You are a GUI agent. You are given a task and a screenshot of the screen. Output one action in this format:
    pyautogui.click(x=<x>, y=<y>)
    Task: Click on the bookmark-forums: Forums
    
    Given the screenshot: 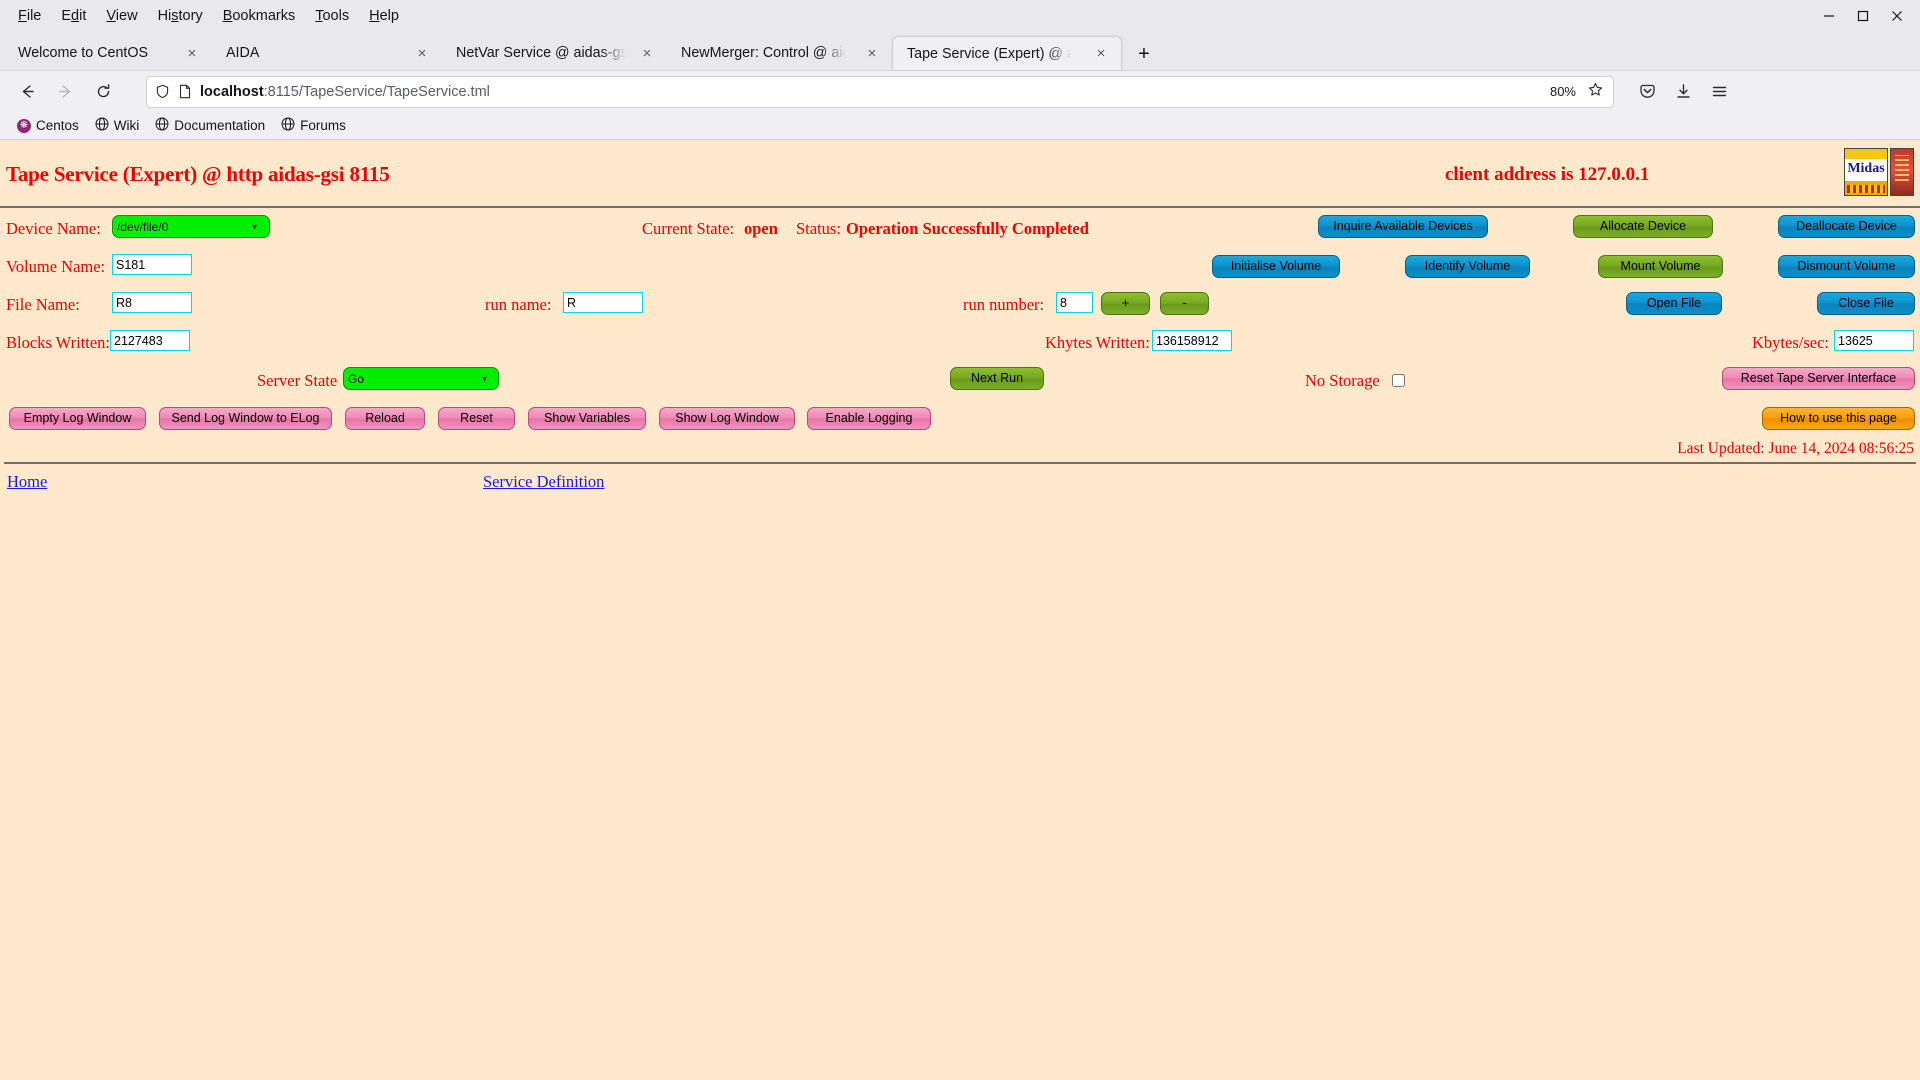 What is the action you would take?
    pyautogui.click(x=313, y=125)
    